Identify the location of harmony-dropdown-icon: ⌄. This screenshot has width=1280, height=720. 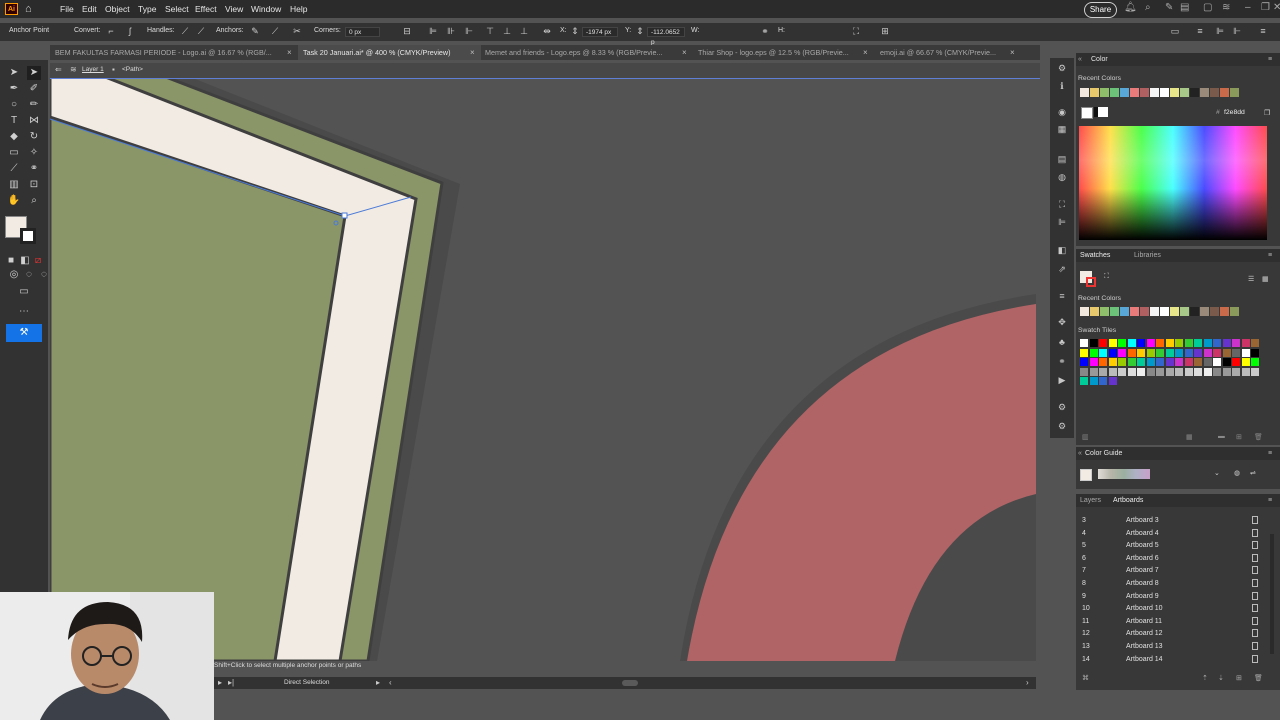
(1217, 473).